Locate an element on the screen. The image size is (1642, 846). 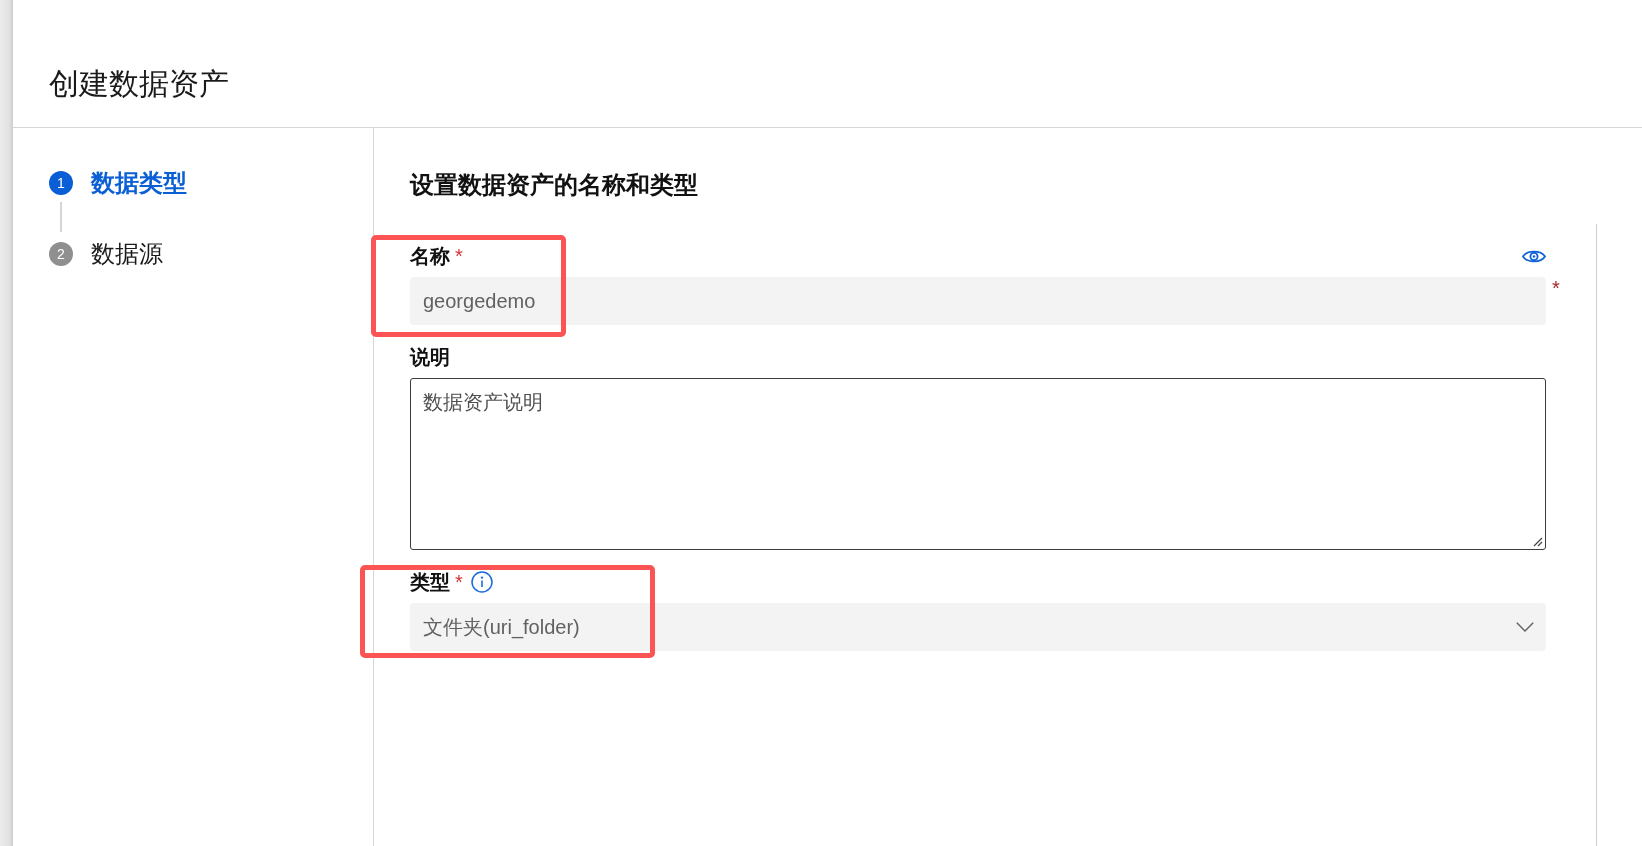
step-number: 2 is located at coordinates (61, 254).